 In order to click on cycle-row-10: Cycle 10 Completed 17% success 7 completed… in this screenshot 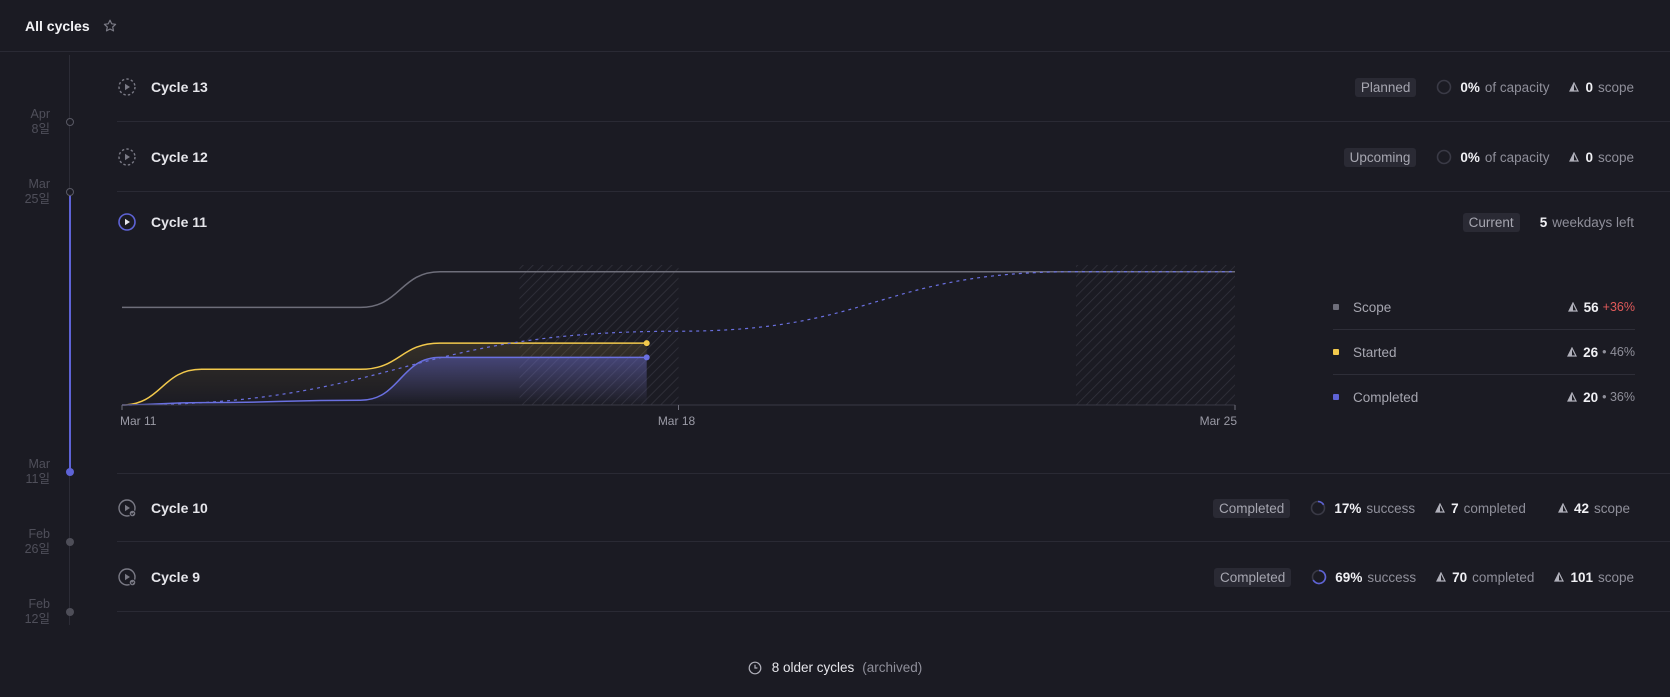, I will do `click(893, 508)`.